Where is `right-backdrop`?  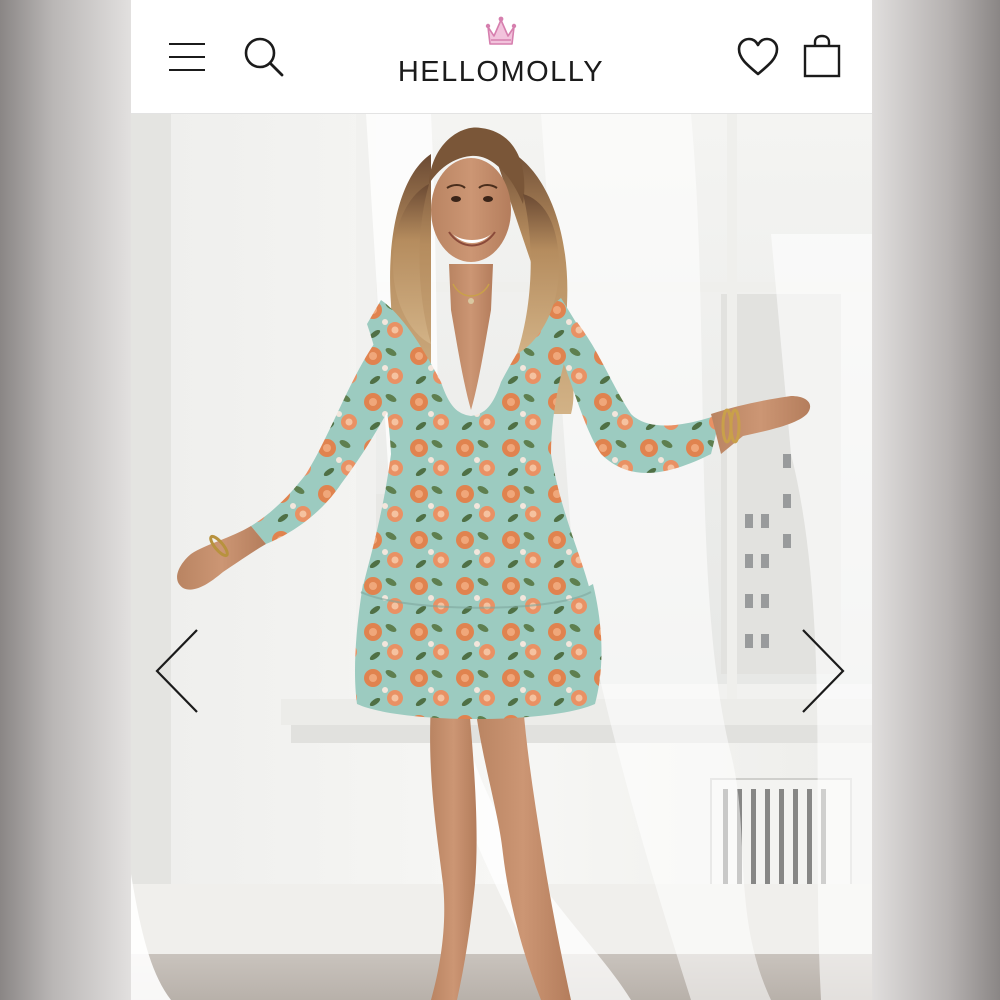
right-backdrop is located at coordinates (936, 500).